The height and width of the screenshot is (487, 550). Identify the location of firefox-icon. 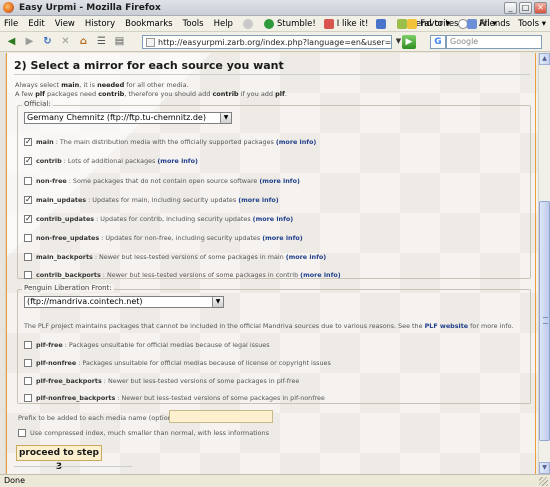
(8, 7).